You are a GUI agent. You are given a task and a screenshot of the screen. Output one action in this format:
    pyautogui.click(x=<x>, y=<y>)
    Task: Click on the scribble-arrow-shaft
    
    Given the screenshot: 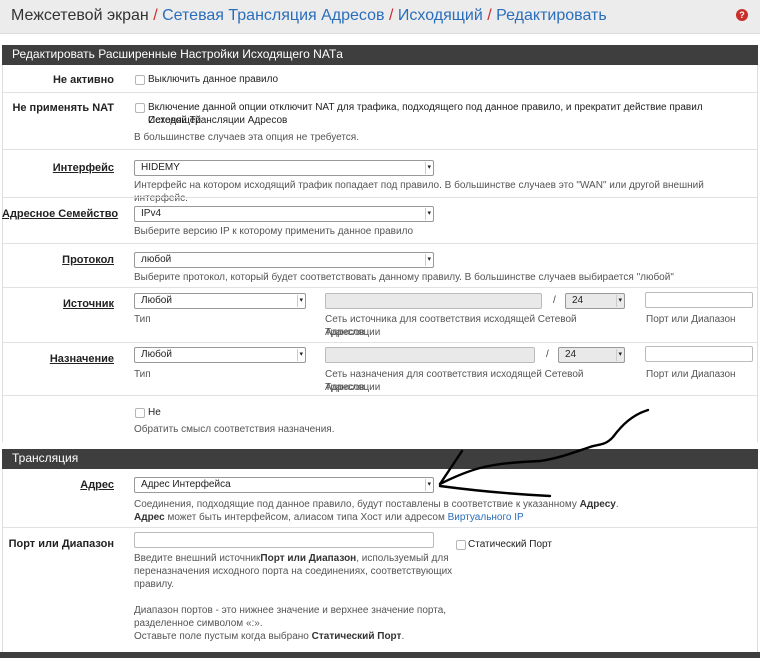 What is the action you would take?
    pyautogui.click(x=544, y=447)
    